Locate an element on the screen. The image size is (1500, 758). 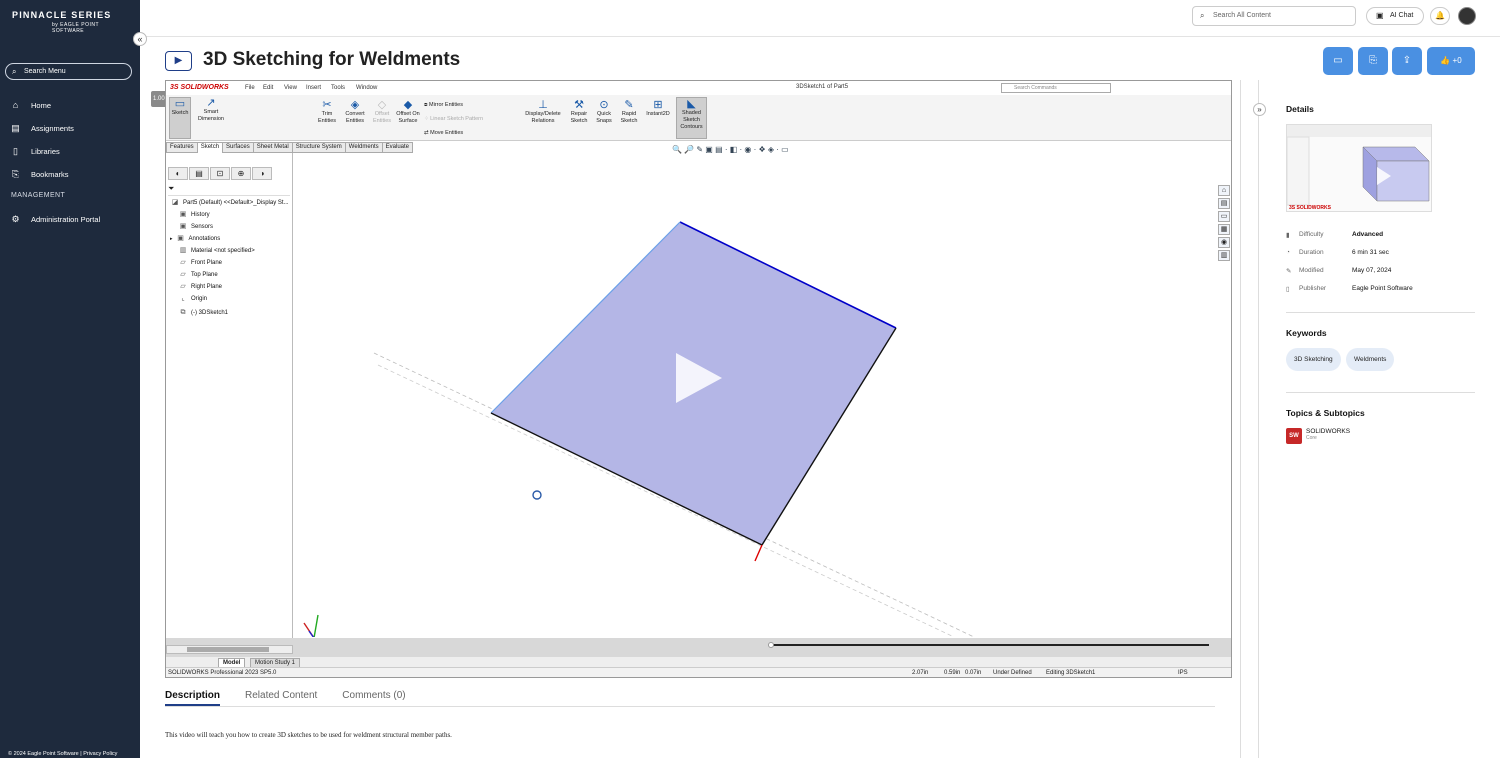
notes-button: ▭ is located at coordinates (1338, 61).